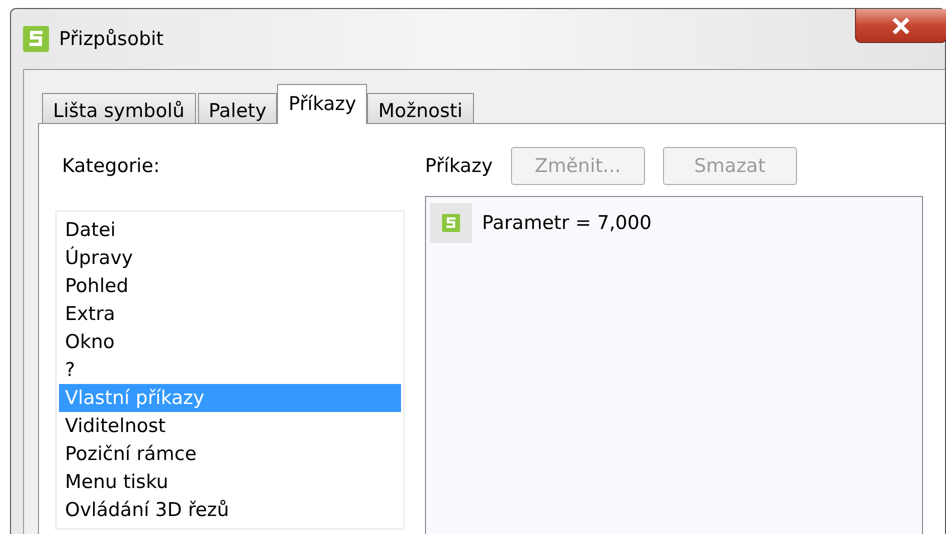 The width and height of the screenshot is (946, 534). I want to click on command-item: Parametr = 7,000, so click(567, 223).